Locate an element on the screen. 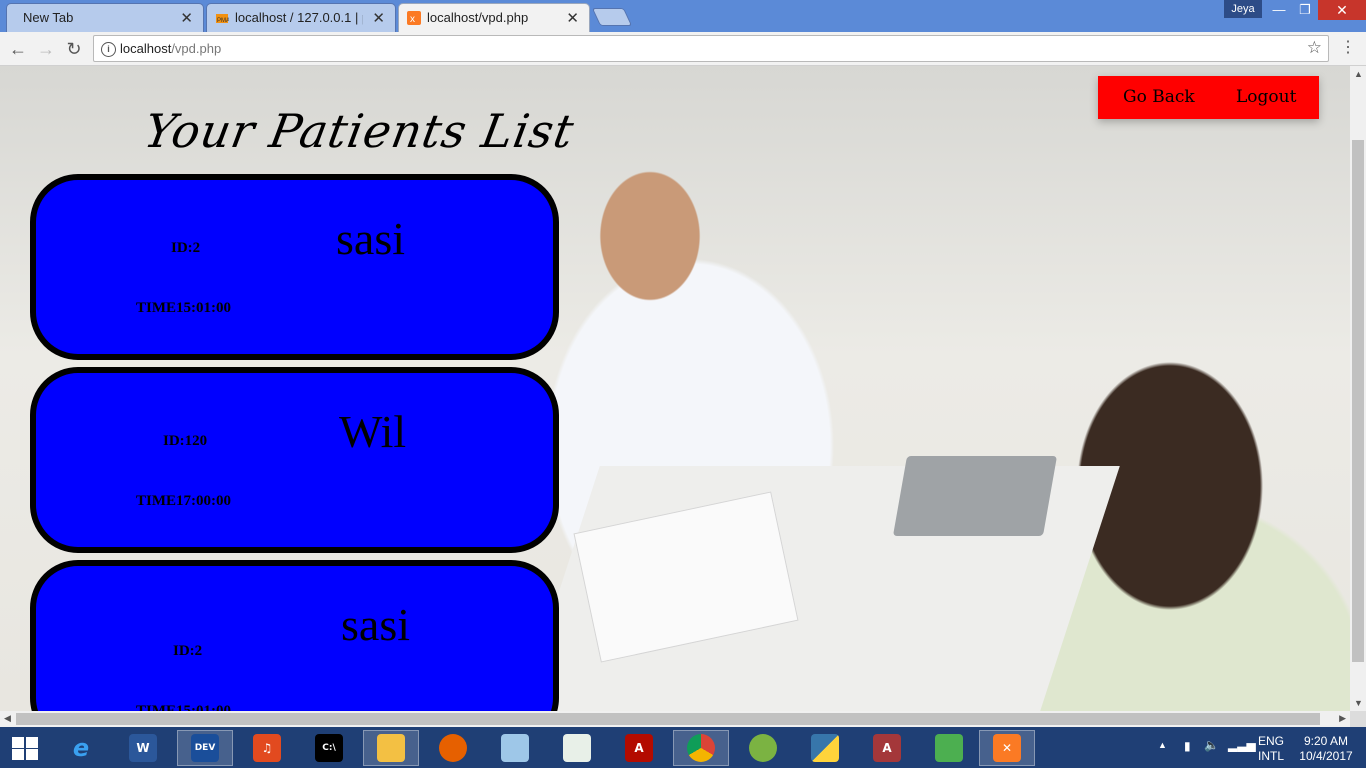  scroll-corner is located at coordinates (1358, 719).